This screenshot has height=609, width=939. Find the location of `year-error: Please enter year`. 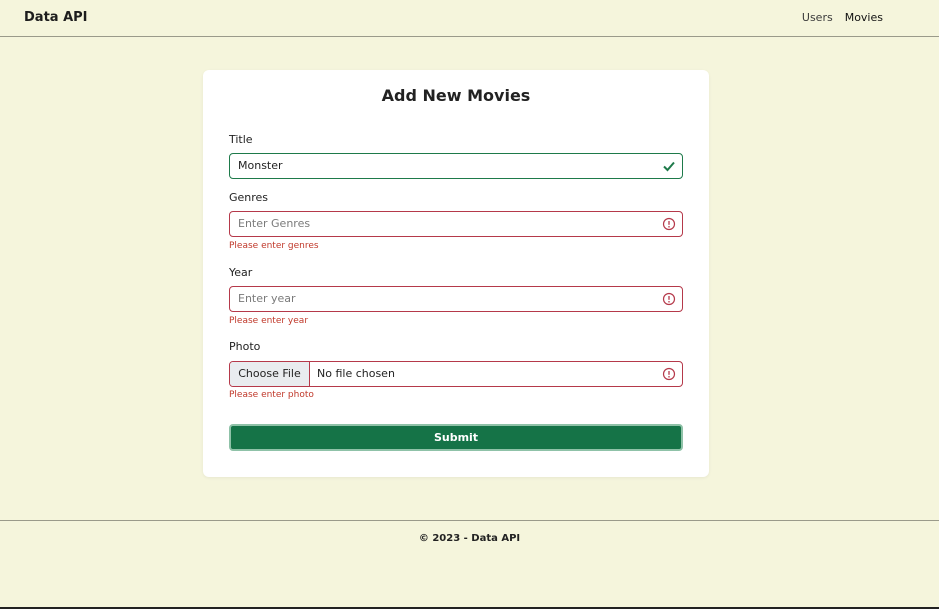

year-error: Please enter year is located at coordinates (269, 321).